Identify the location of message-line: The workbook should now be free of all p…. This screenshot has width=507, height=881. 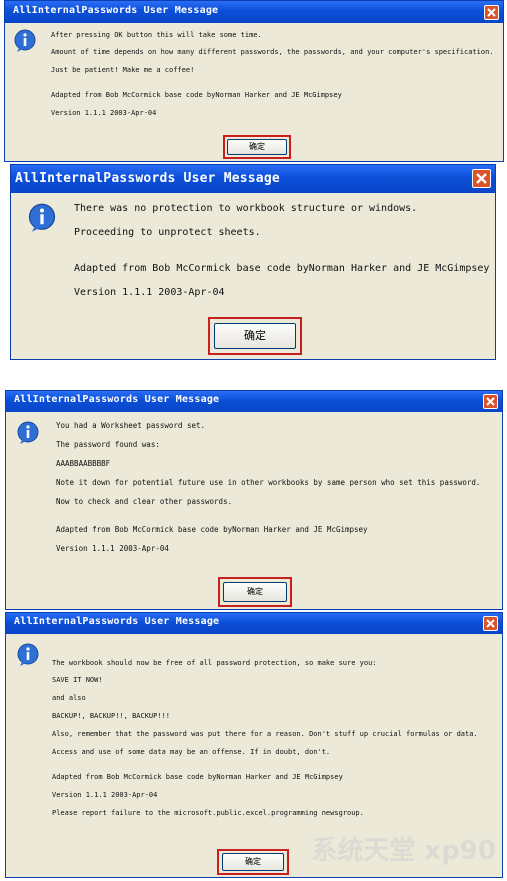
(214, 663).